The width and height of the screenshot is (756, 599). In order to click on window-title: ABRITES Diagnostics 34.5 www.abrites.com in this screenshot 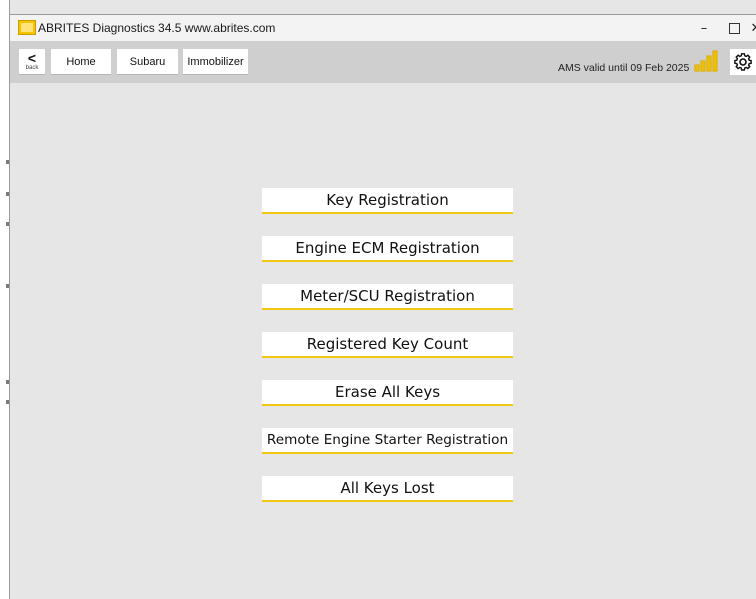, I will do `click(157, 28)`.